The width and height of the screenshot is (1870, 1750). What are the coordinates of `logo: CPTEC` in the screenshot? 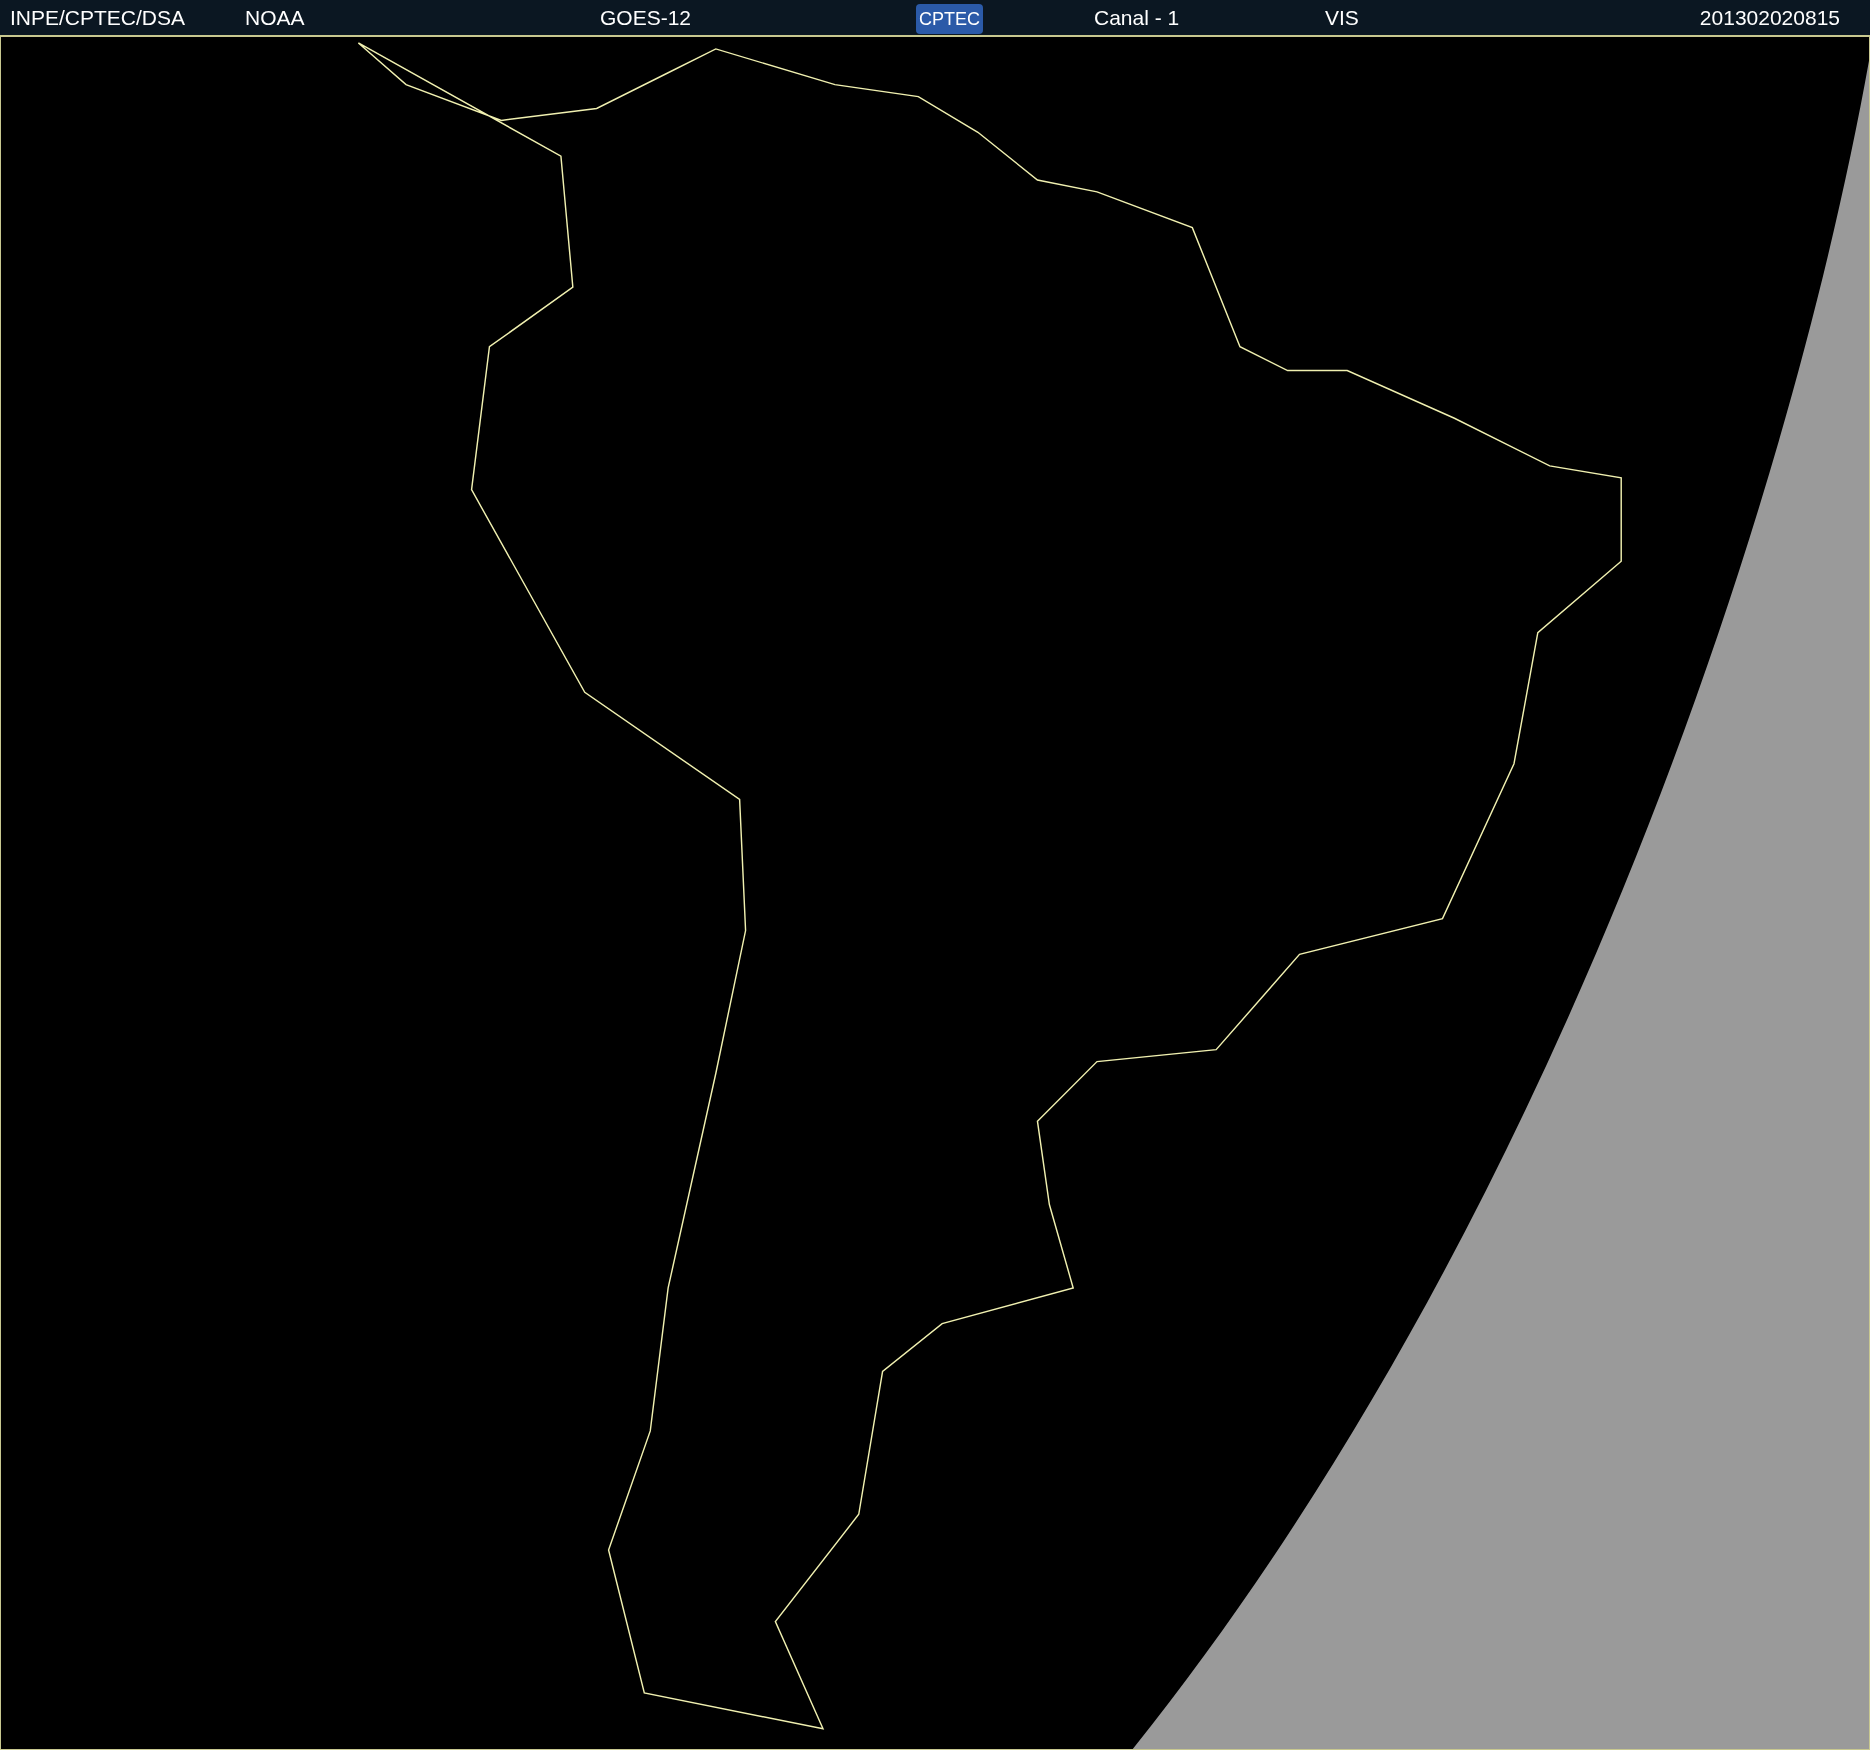 It's located at (949, 18).